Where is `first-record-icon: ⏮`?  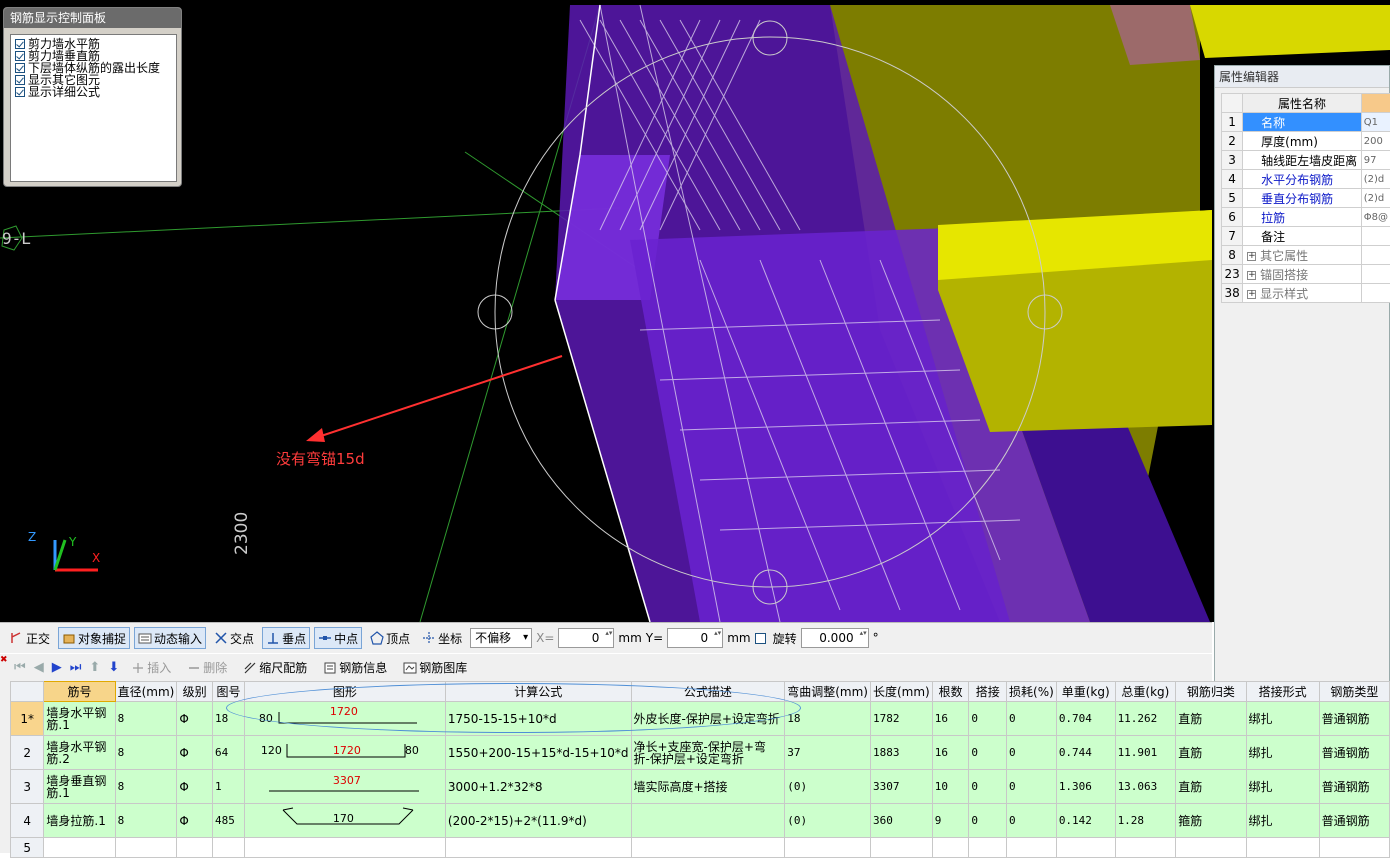
first-record-icon: ⏮ is located at coordinates (20, 667).